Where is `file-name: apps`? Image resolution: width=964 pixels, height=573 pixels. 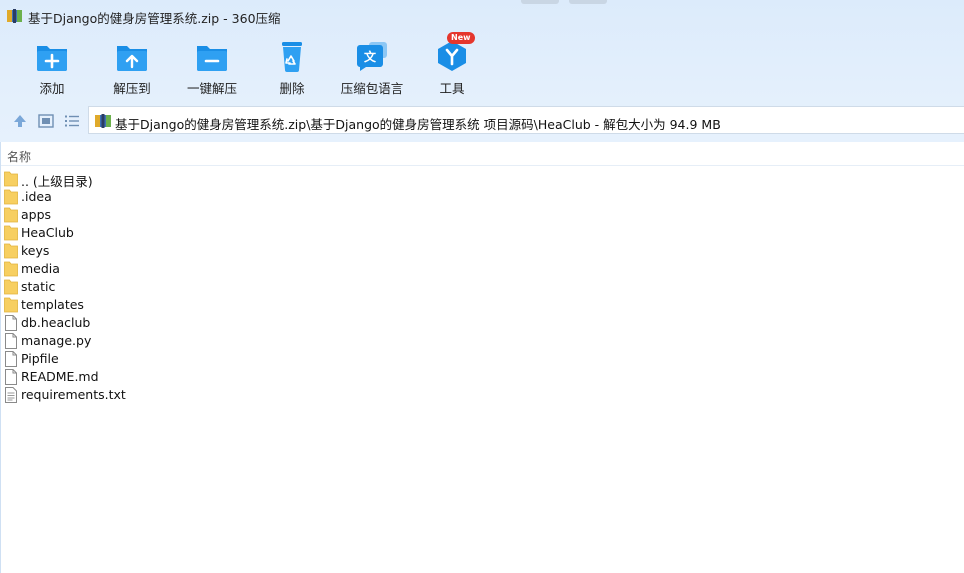 file-name: apps is located at coordinates (36, 214).